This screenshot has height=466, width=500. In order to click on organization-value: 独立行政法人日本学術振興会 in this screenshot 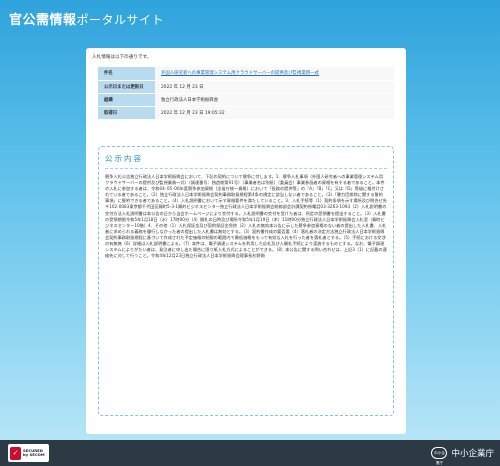, I will do `click(274, 100)`.